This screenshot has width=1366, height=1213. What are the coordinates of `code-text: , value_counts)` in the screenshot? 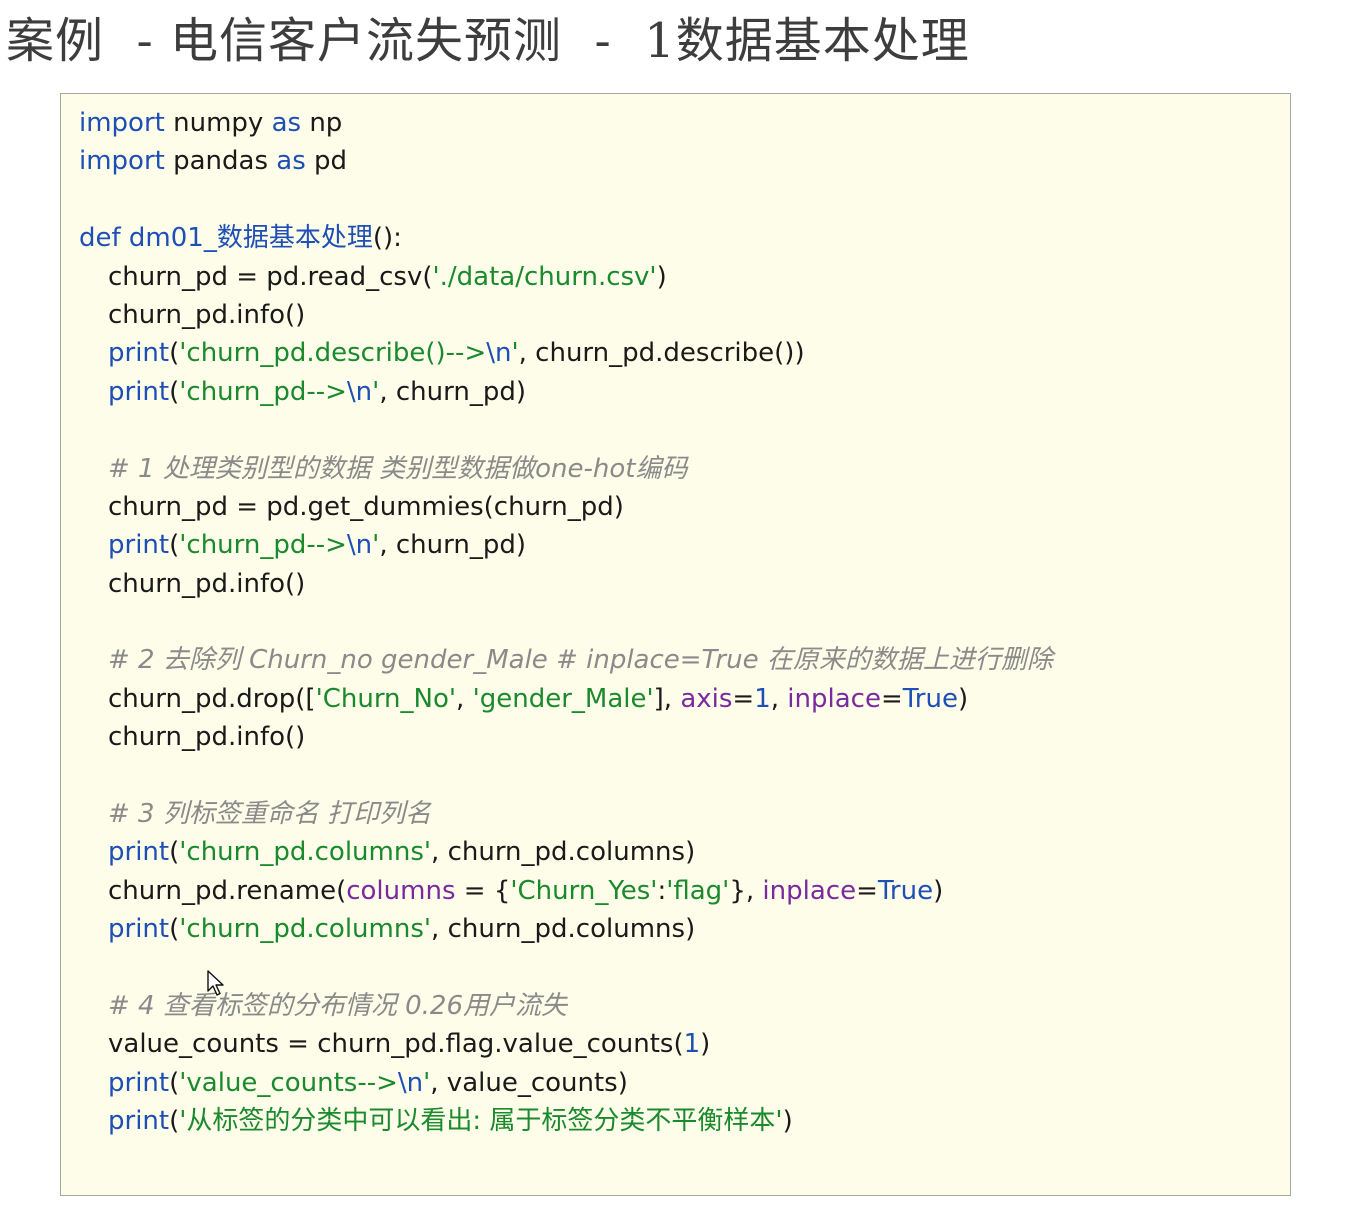 It's located at (529, 1082).